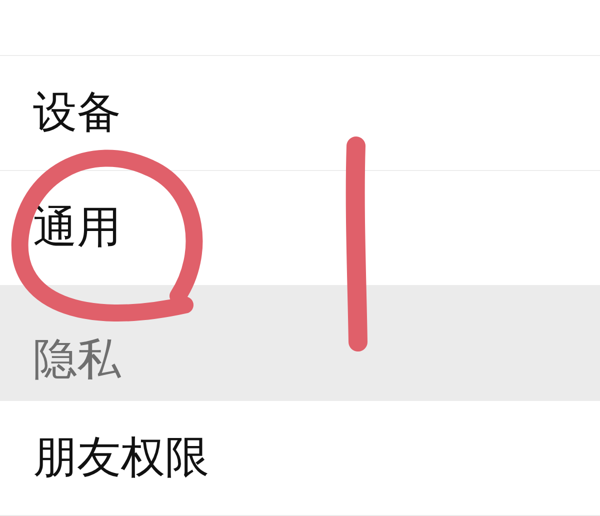  Describe the element at coordinates (77, 113) in the screenshot. I see `settings-label: 设备` at that location.